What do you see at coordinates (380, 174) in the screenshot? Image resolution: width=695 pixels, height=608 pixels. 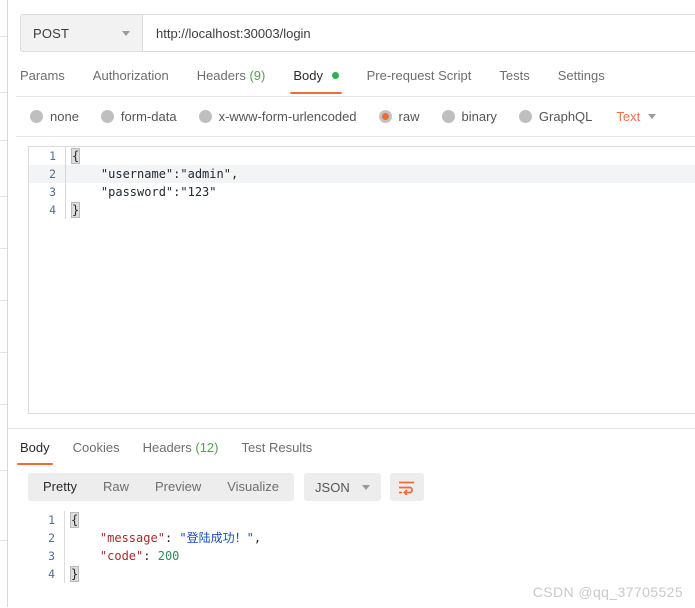 I see `code-line-text: "username":"admin",` at bounding box center [380, 174].